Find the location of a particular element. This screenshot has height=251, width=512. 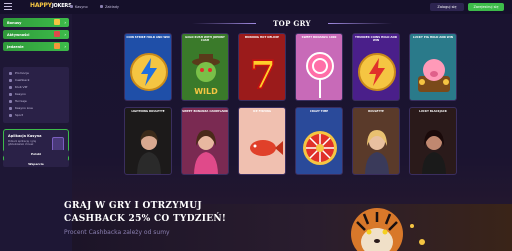

sidebar-item-promotions: Promocje is located at coordinates (19, 73).